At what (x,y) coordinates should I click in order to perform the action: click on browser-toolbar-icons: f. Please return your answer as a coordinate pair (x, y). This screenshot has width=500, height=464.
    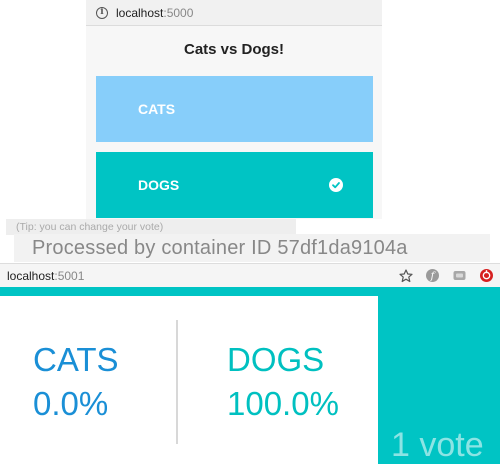
    Looking at the image, I should click on (446, 275).